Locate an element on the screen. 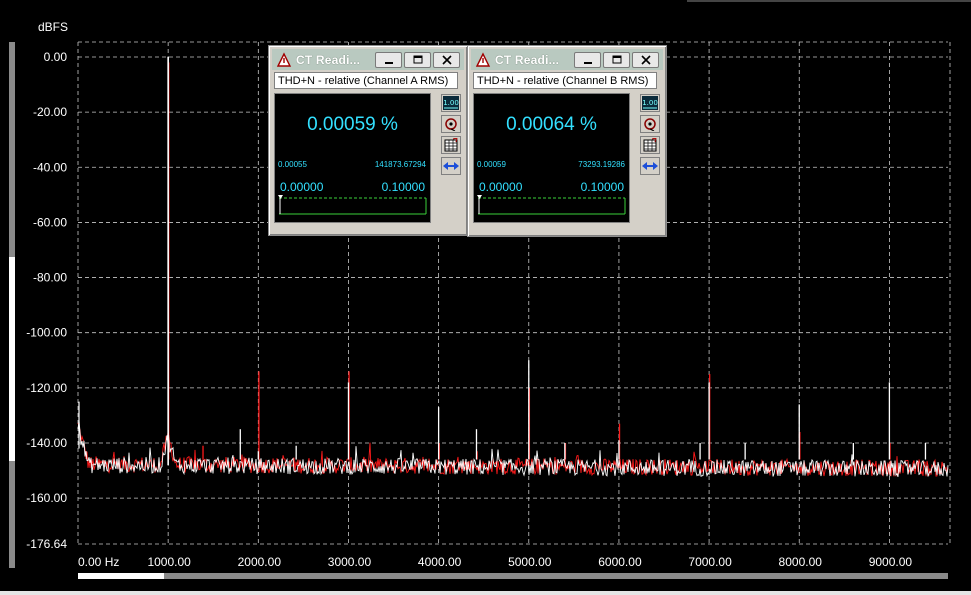 The image size is (971, 595). x-tick-label: 1000.00 is located at coordinates (169, 562).